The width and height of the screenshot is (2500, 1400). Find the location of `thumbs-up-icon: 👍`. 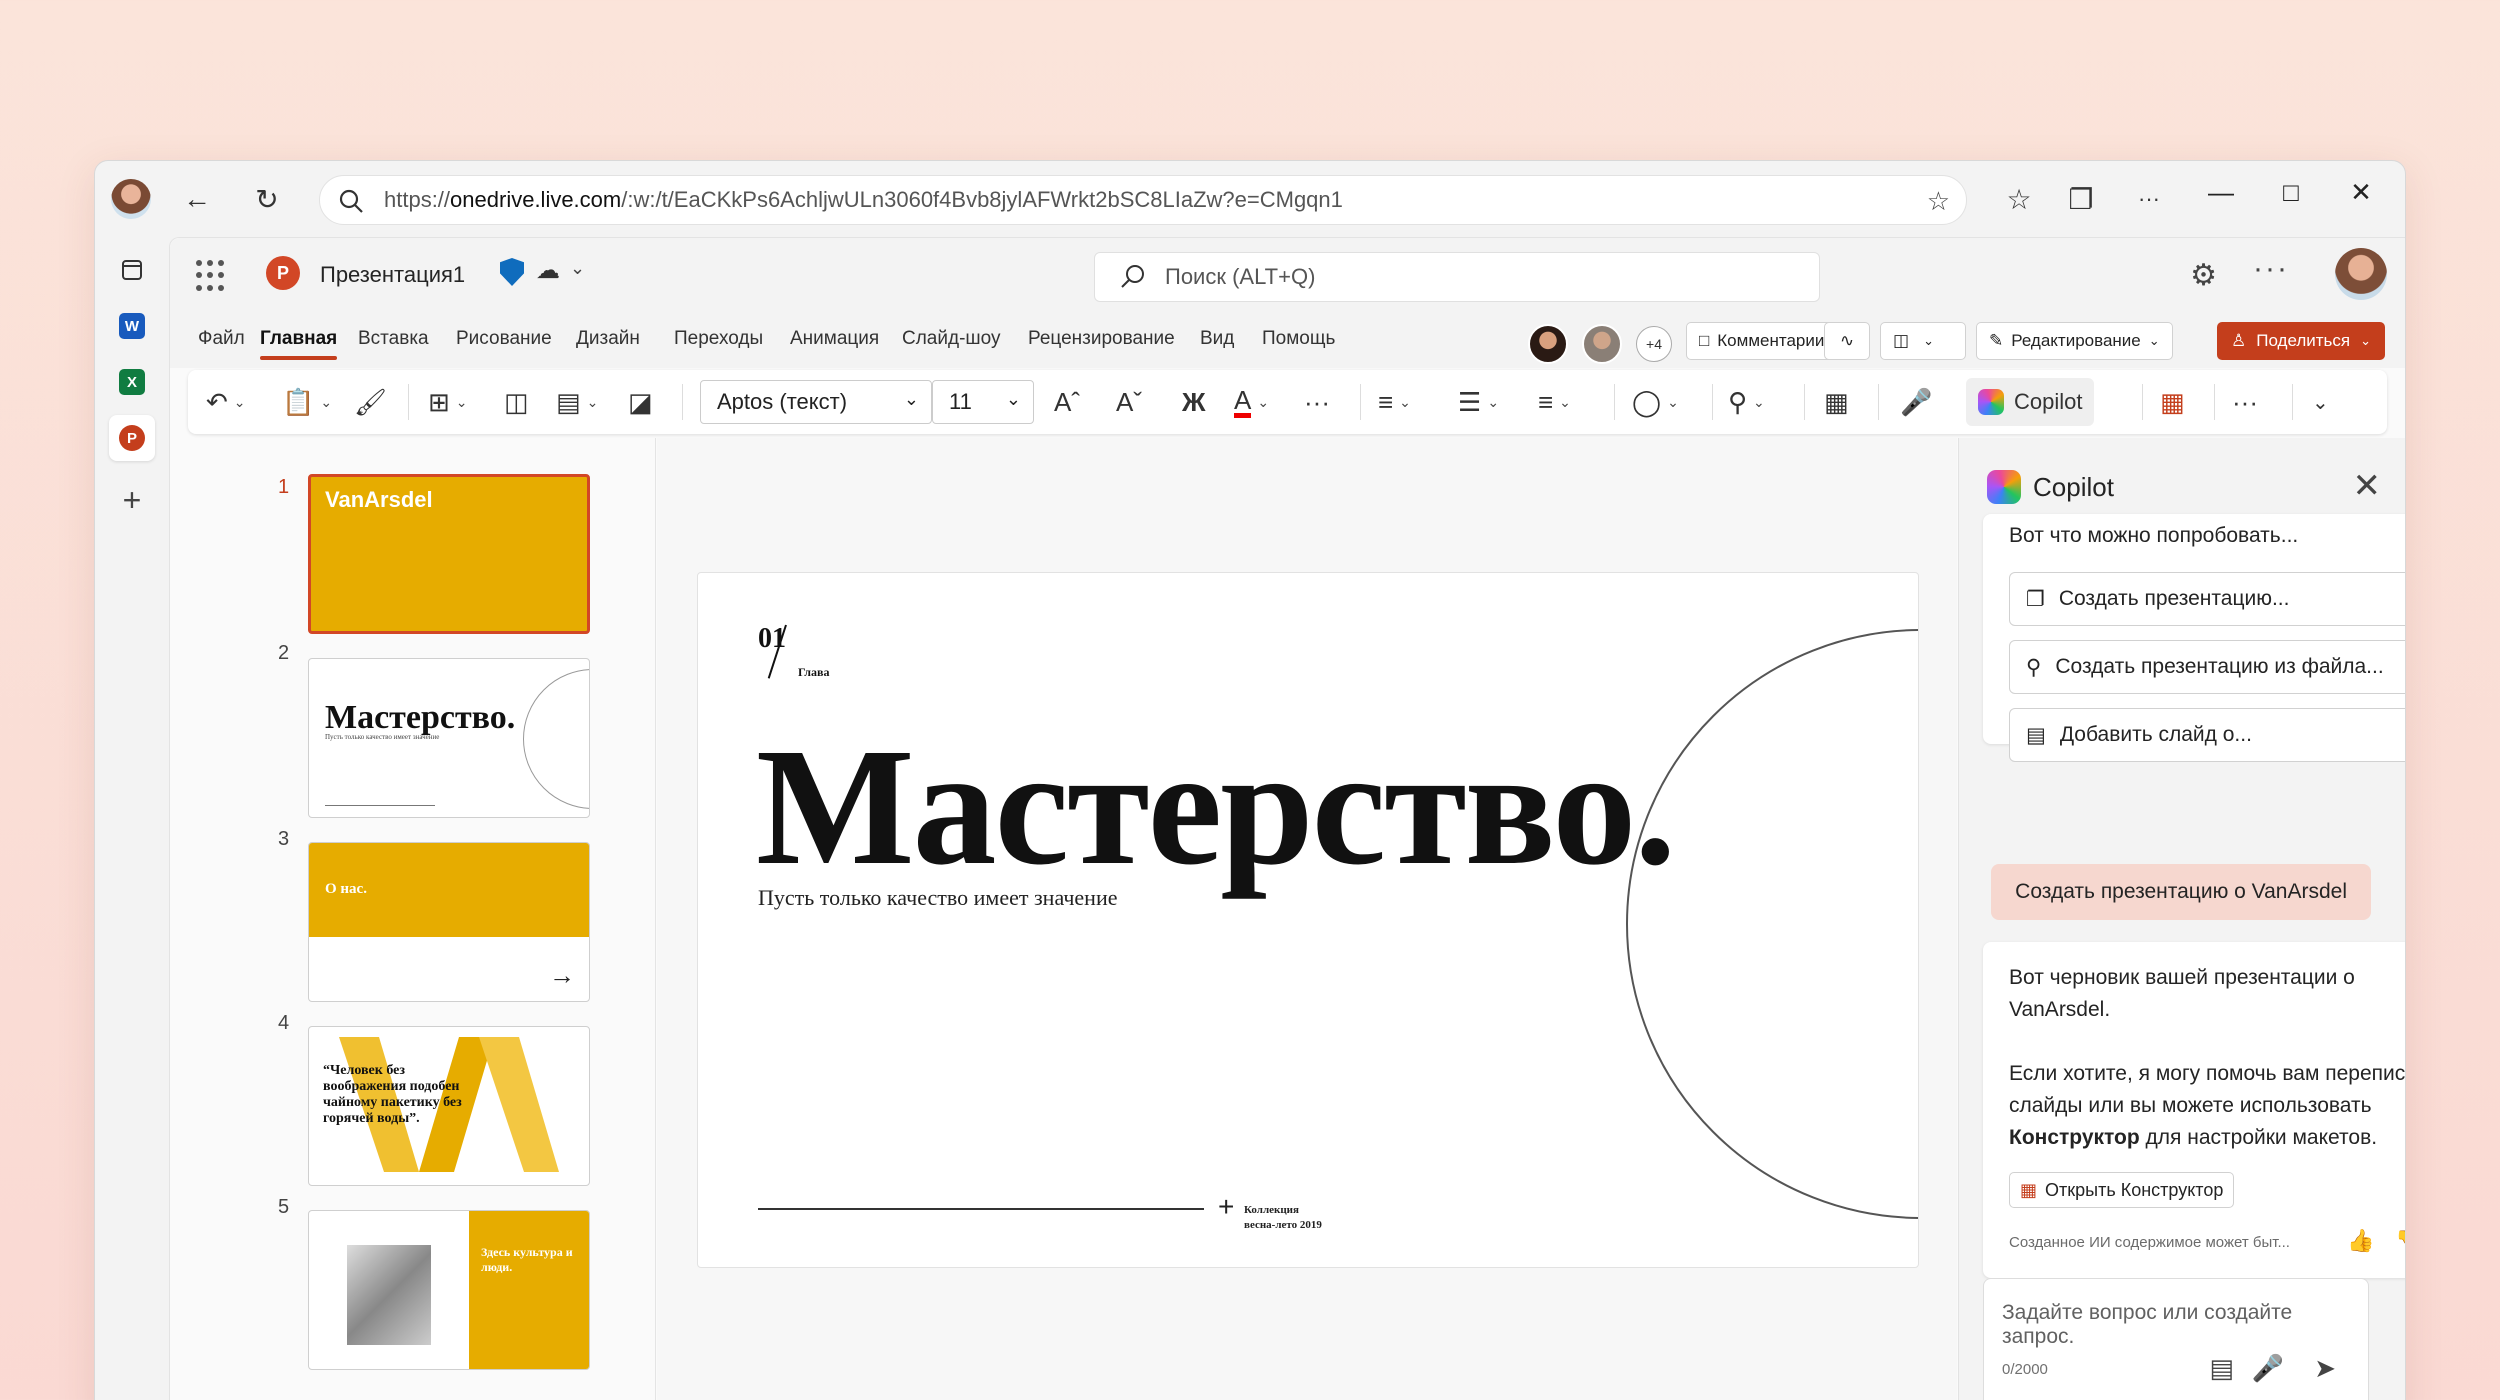

thumbs-up-icon: 👍 is located at coordinates (2360, 1241).